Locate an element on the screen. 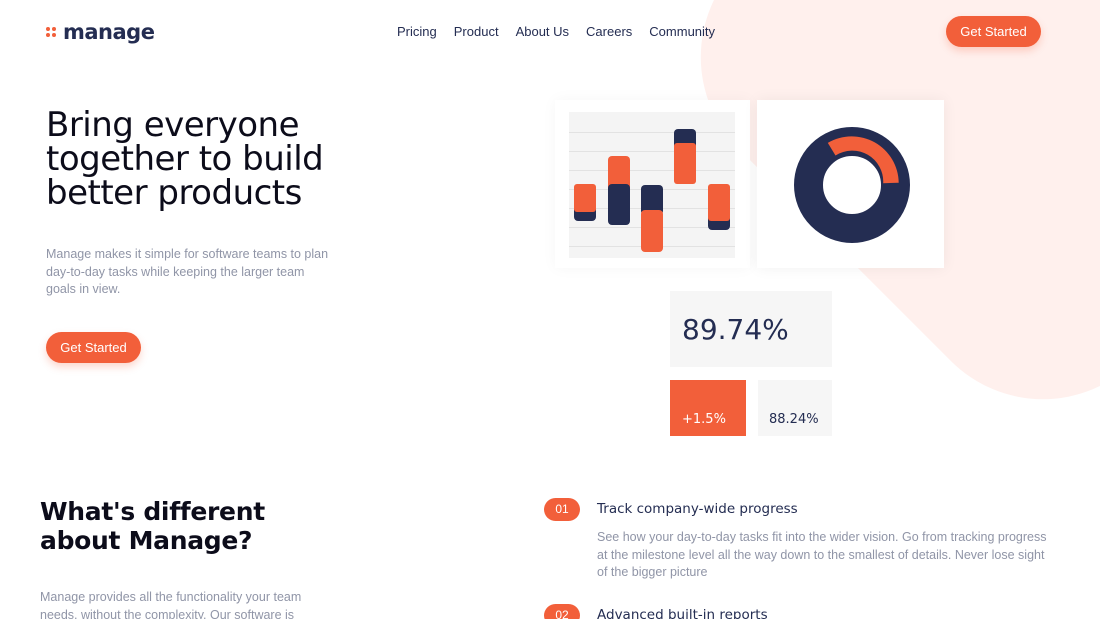 Image resolution: width=1100 pixels, height=619 pixels. stat-change-value: +1.5% is located at coordinates (704, 419).